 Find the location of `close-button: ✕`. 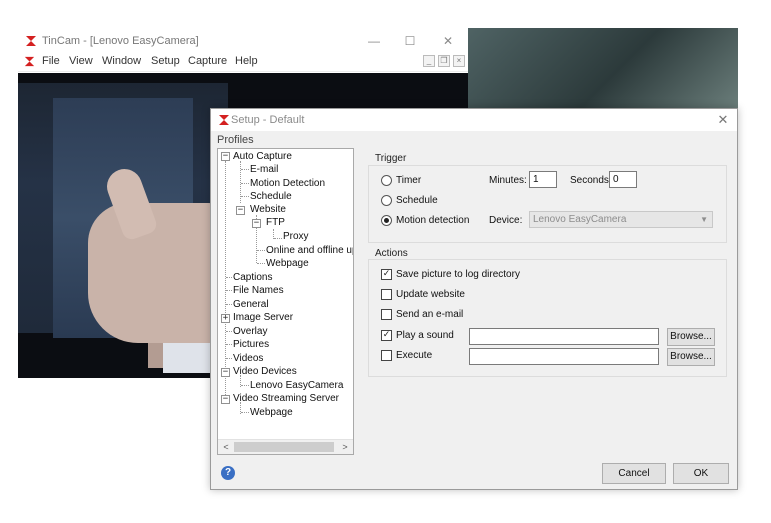

close-button: ✕ is located at coordinates (448, 41).